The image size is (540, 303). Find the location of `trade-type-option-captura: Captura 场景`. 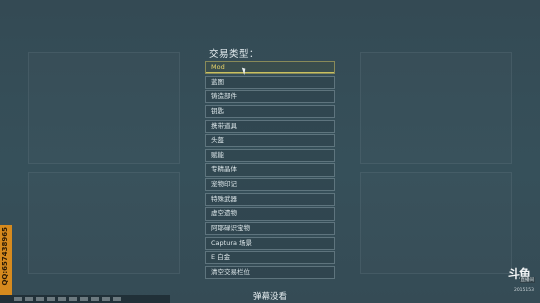

trade-type-option-captura: Captura 场景 is located at coordinates (270, 243).